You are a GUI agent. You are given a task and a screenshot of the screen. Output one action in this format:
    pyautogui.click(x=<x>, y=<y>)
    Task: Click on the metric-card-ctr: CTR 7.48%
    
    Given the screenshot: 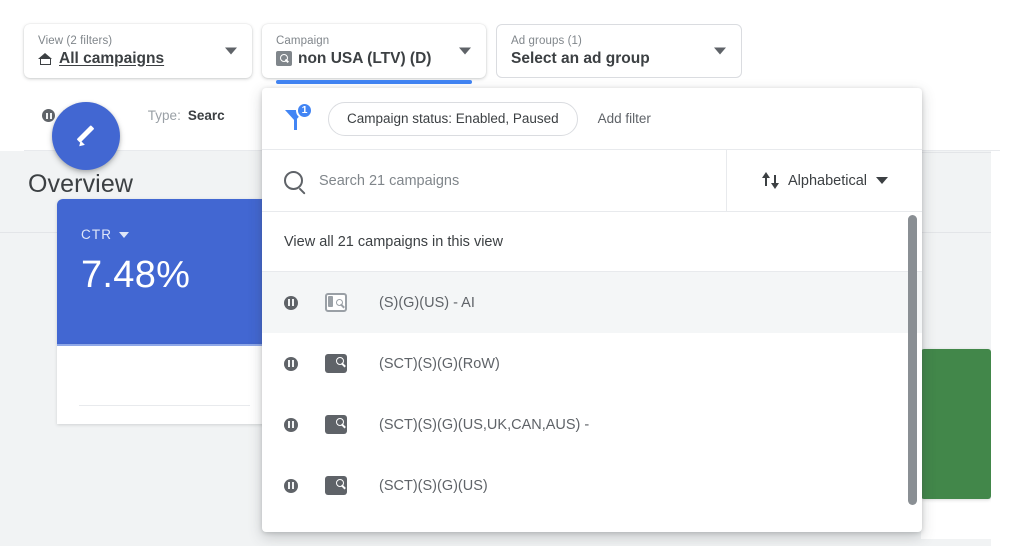 What is the action you would take?
    pyautogui.click(x=164, y=271)
    